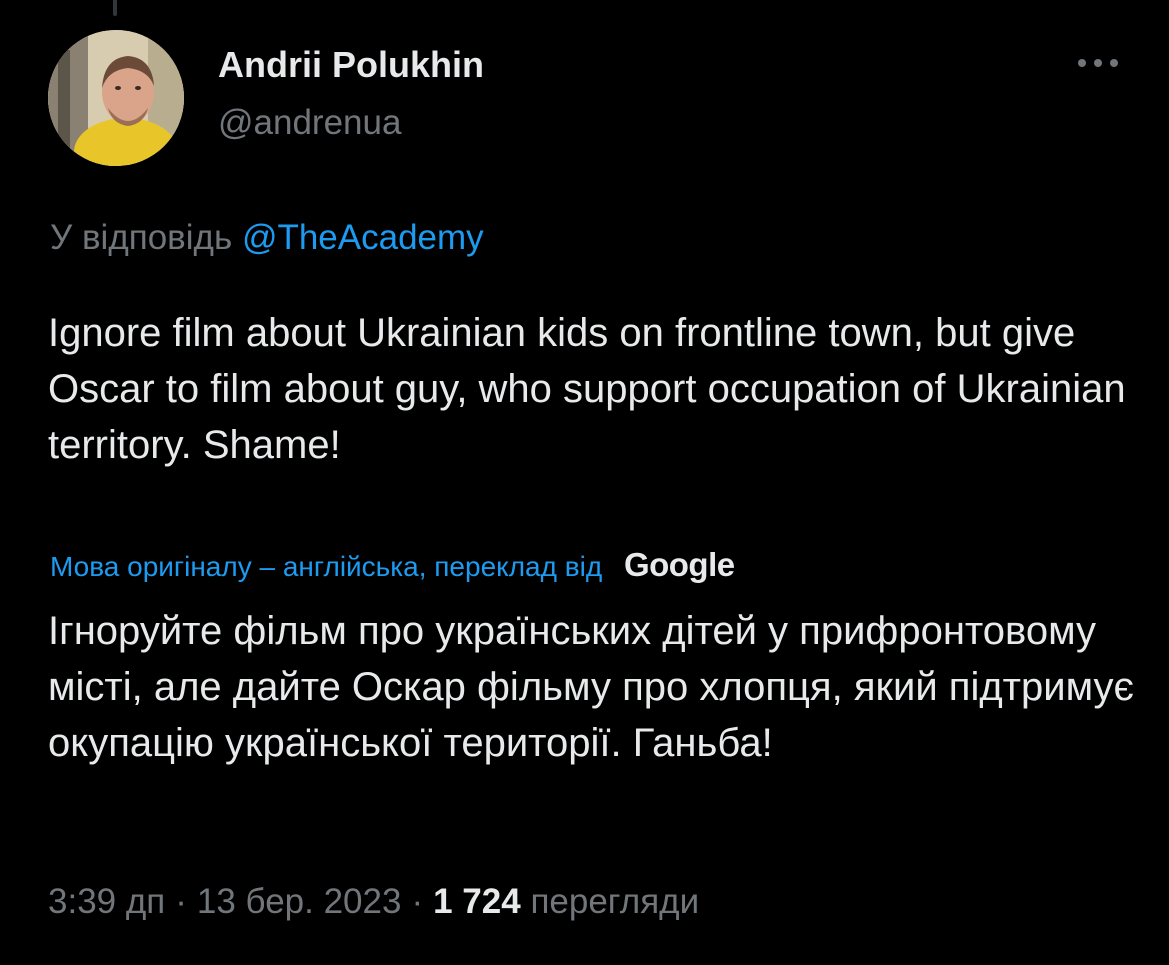 Image resolution: width=1169 pixels, height=965 pixels. Describe the element at coordinates (351, 123) in the screenshot. I see `author-handle: @andrenua` at that location.